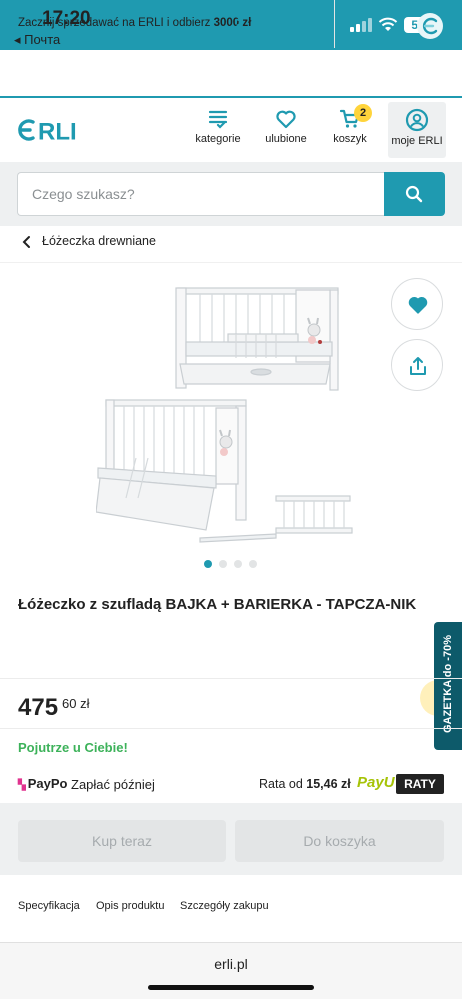 This screenshot has width=462, height=999. Describe the element at coordinates (388, 24) in the screenshot. I see `wifi-icon` at that location.